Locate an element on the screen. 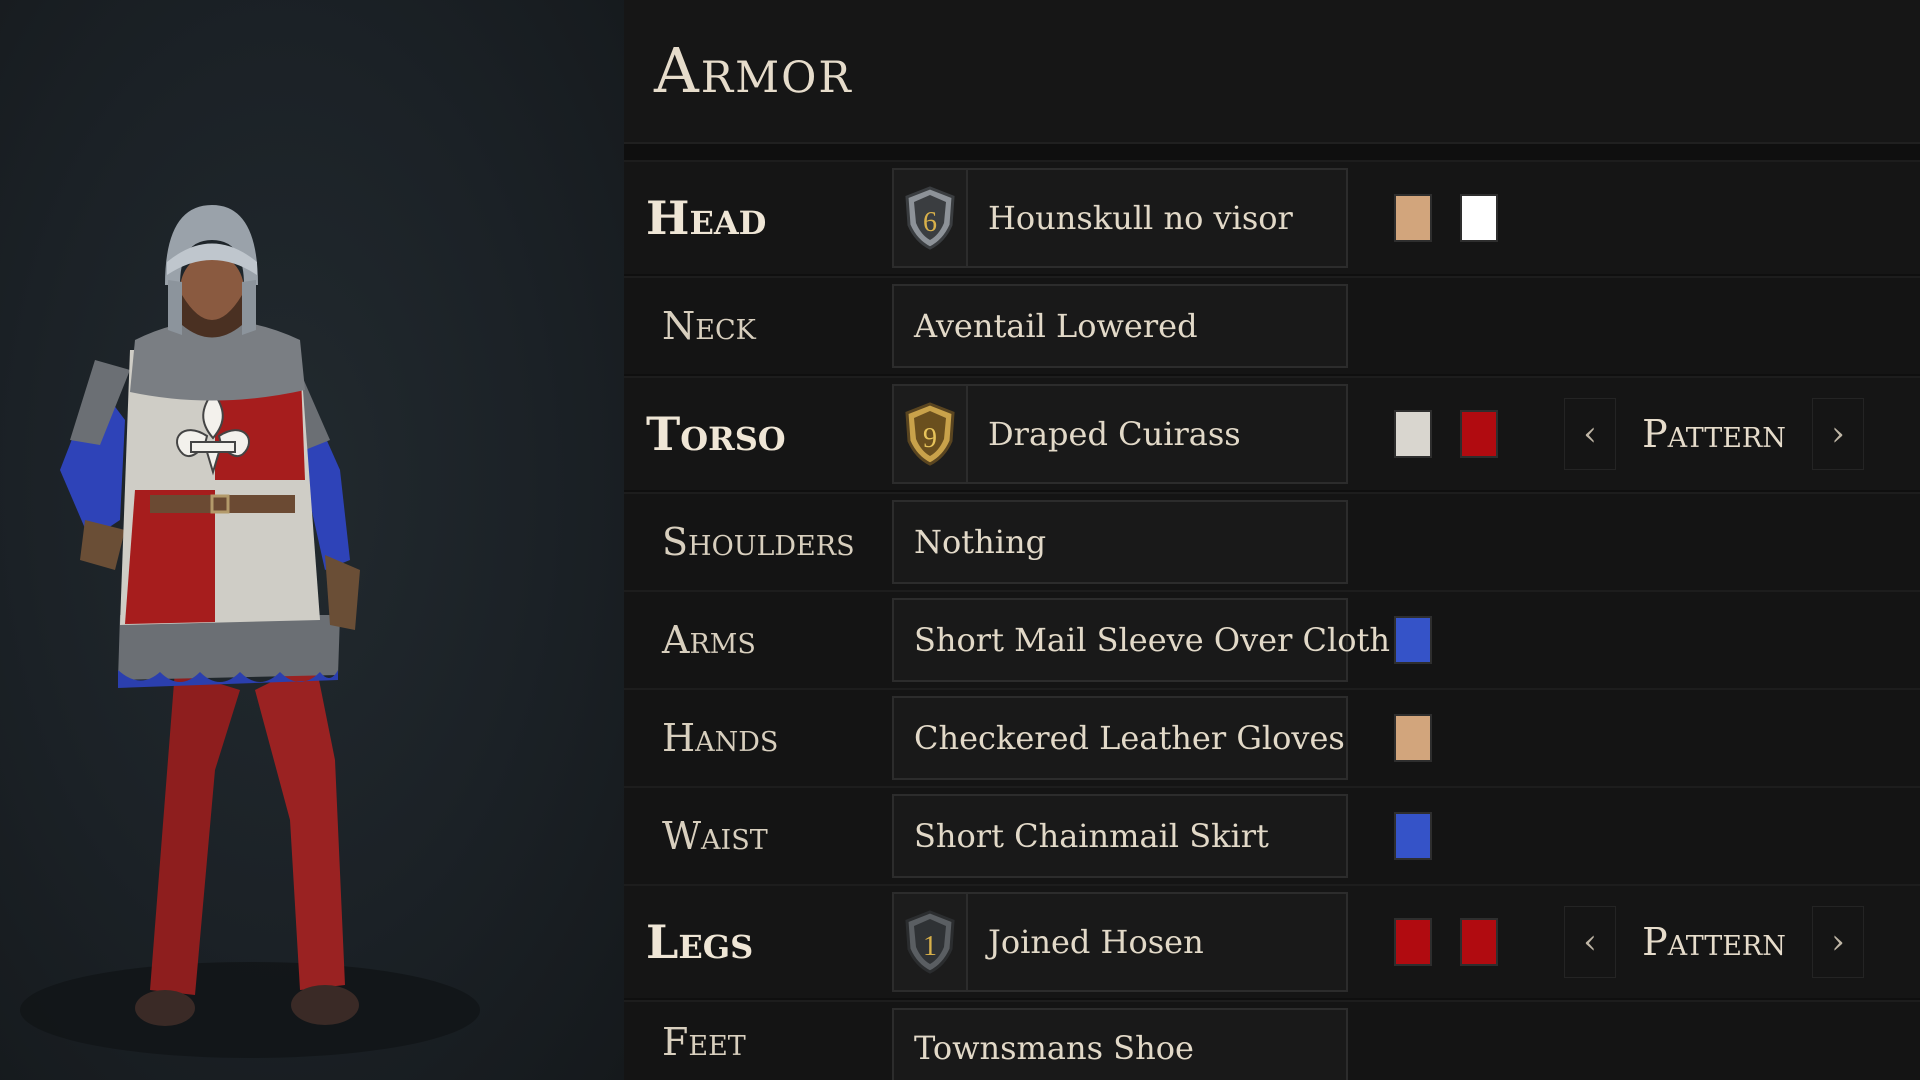  slot-row-waist: Waist Short Chainmail Skirt is located at coordinates (1272, 835).